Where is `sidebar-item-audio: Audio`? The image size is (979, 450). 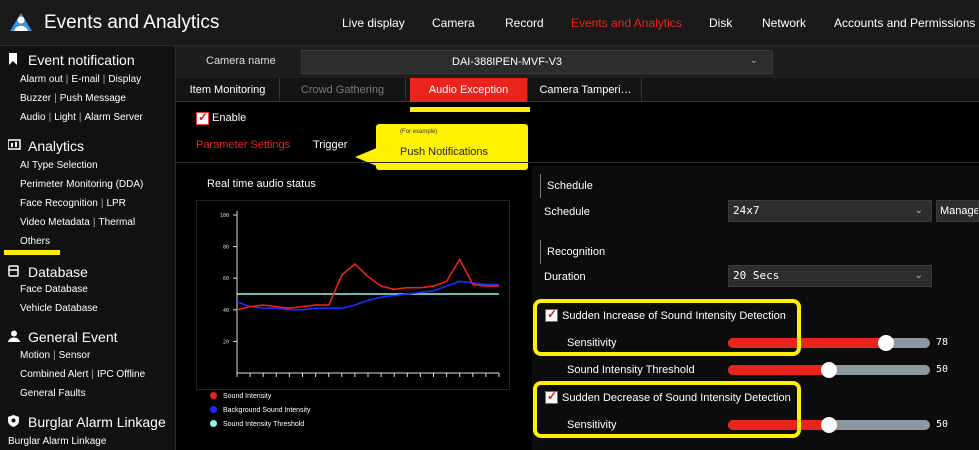
sidebar-item-audio: Audio is located at coordinates (33, 117).